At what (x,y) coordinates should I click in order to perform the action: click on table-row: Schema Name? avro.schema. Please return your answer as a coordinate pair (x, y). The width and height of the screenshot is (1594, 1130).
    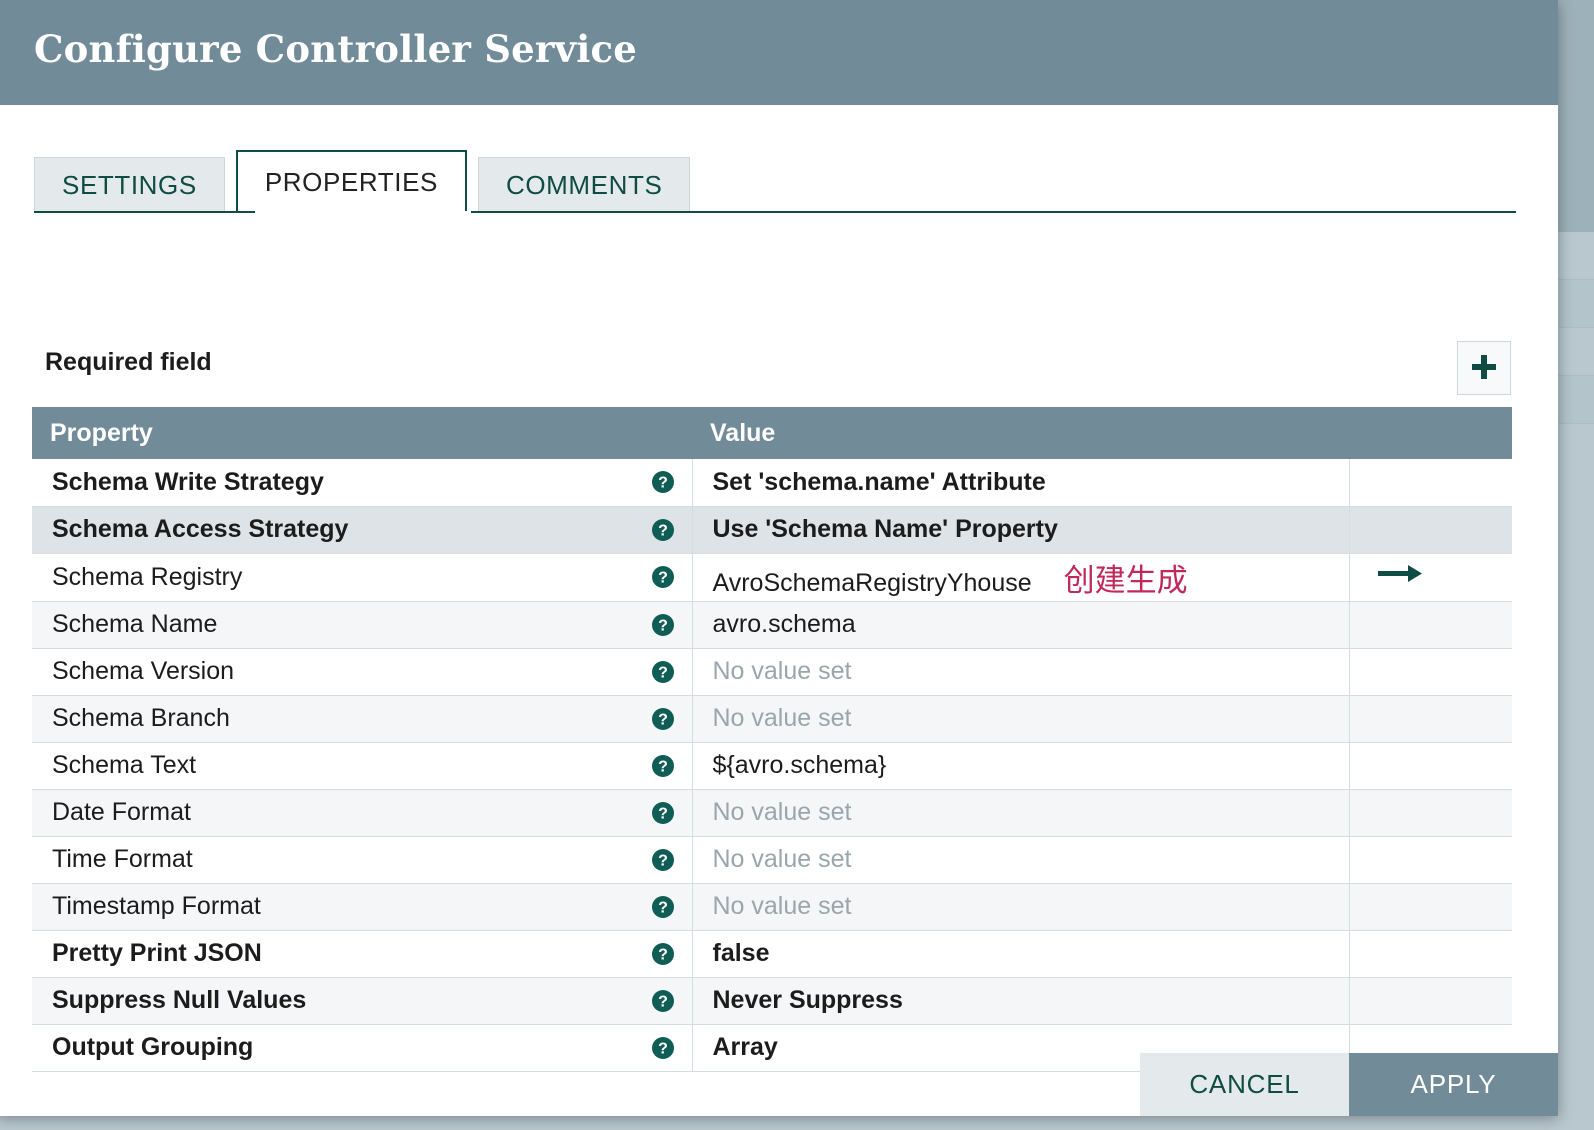
    Looking at the image, I should click on (772, 625).